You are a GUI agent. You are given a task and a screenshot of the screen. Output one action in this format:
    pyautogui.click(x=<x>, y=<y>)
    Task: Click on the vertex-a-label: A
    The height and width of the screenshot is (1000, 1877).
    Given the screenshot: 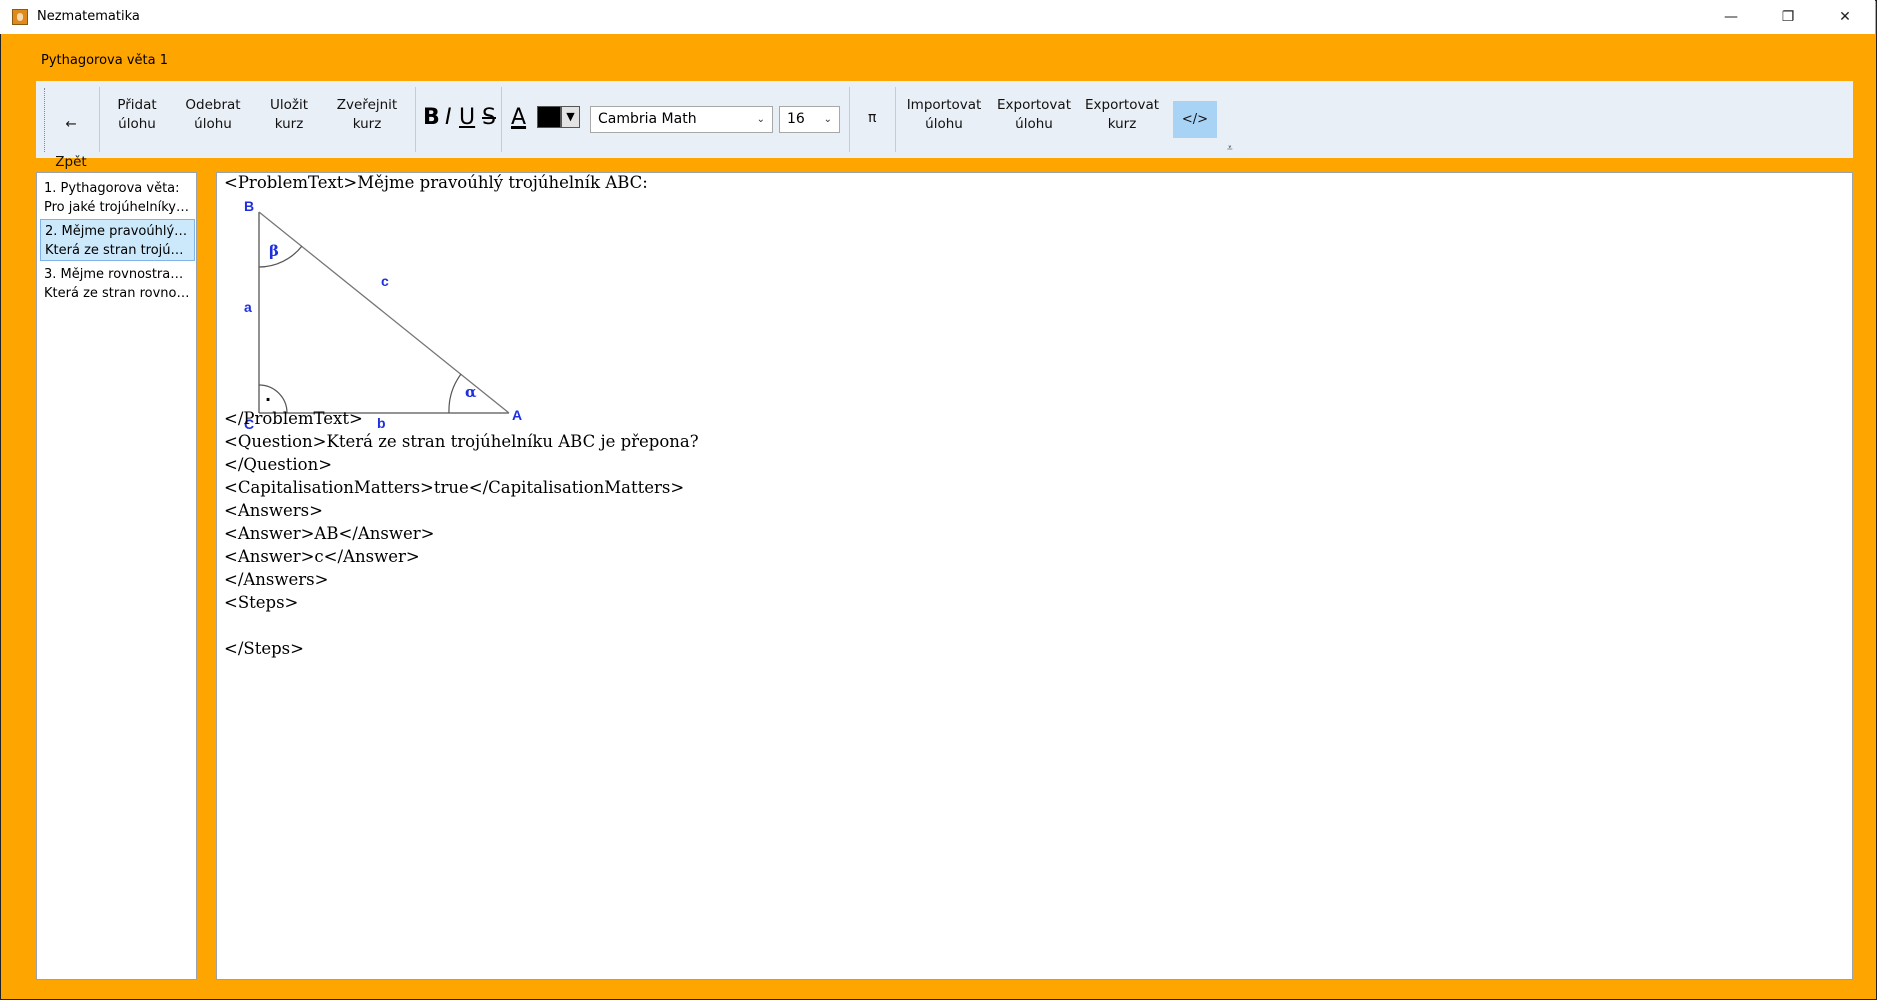 What is the action you would take?
    pyautogui.click(x=517, y=415)
    